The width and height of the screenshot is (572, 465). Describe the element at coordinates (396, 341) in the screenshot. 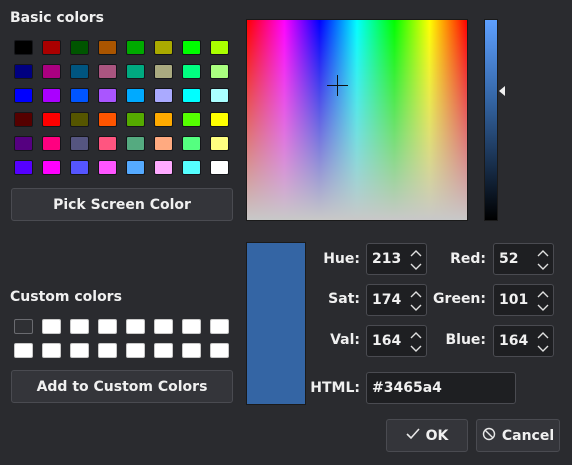

I see `val-spinbox: 164` at that location.